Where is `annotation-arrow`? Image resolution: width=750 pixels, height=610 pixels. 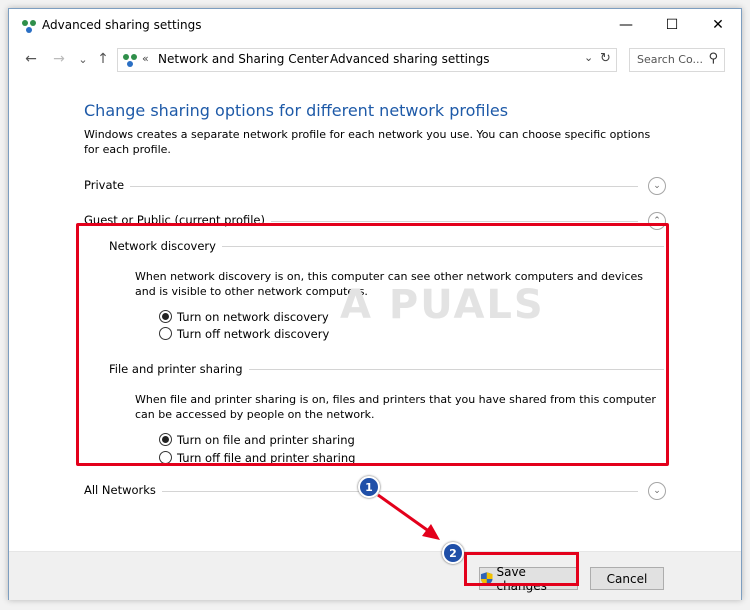
annotation-arrow is located at coordinates (408, 516).